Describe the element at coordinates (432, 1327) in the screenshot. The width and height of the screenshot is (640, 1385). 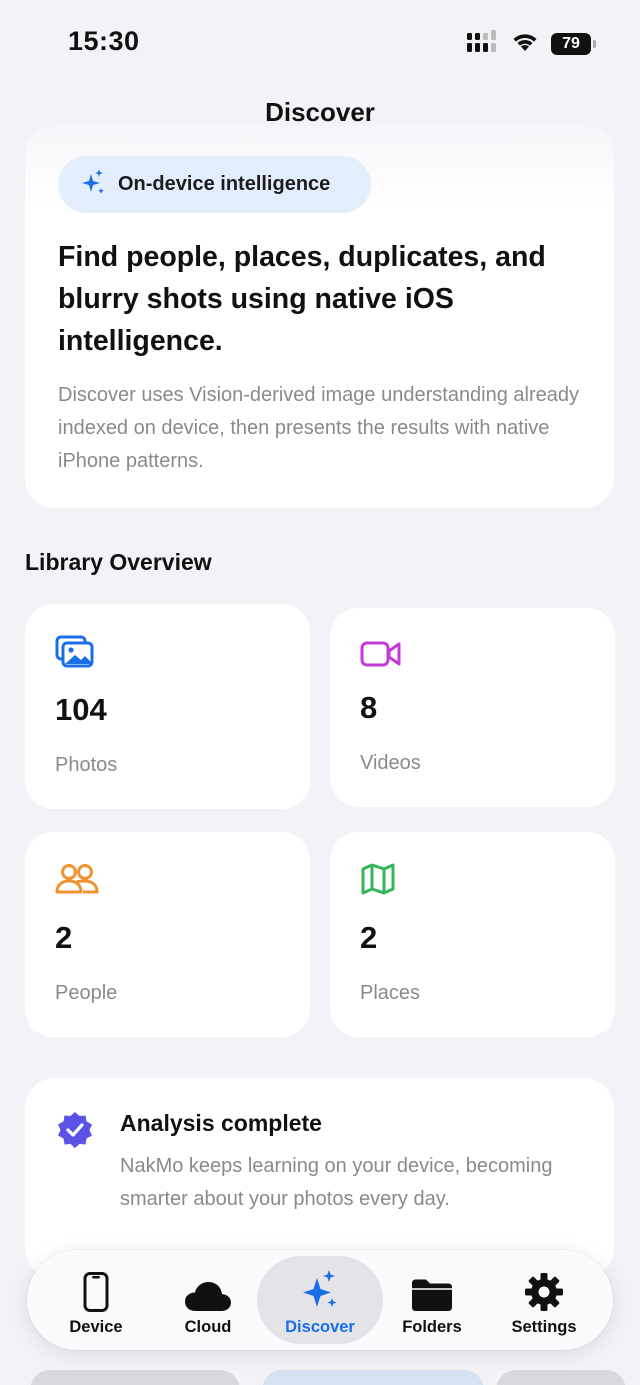
I see `tab-label: Folders` at that location.